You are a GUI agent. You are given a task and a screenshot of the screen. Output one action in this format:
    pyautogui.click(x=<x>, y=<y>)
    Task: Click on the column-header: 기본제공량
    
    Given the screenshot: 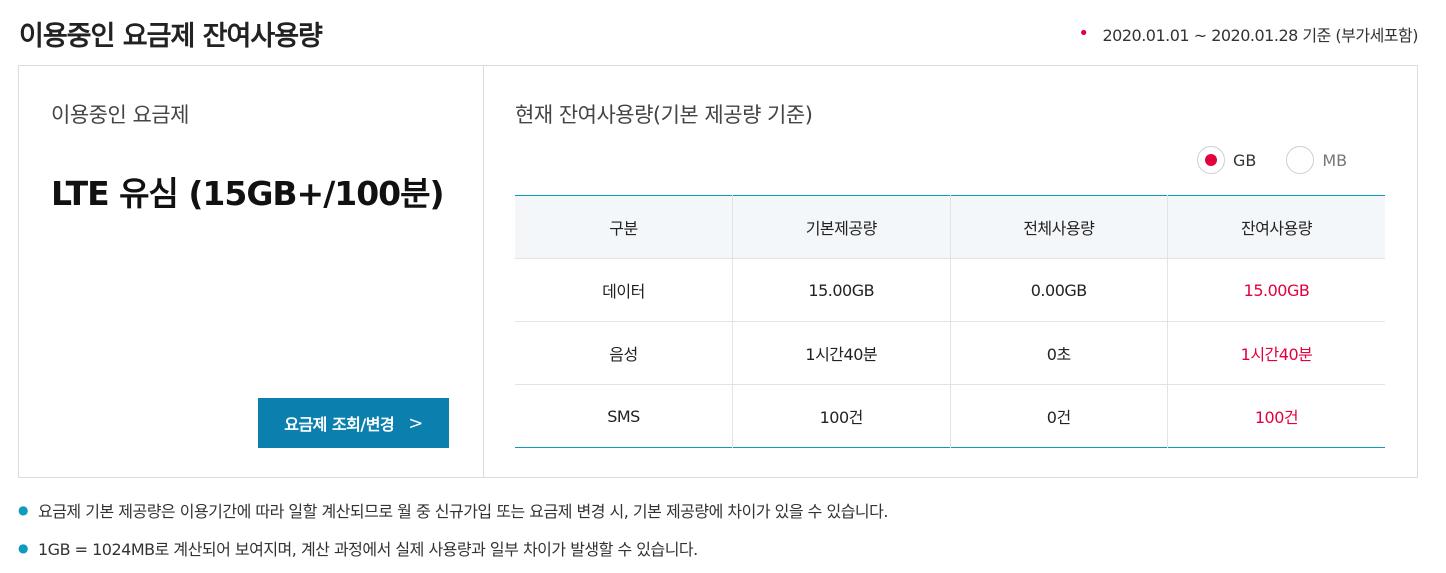 What is the action you would take?
    pyautogui.click(x=841, y=227)
    